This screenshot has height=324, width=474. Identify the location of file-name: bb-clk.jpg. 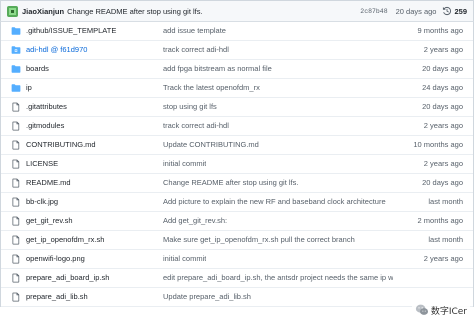
(42, 202).